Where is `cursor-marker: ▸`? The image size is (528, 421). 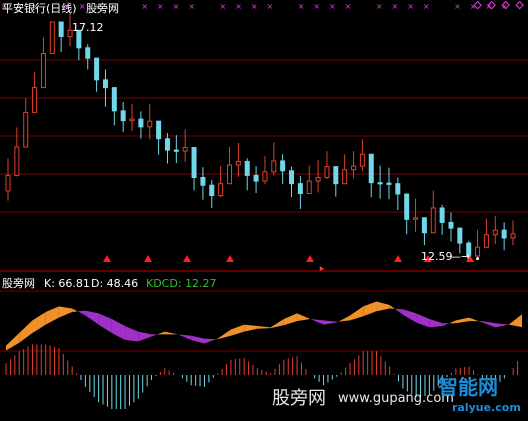
cursor-marker: ▸ is located at coordinates (322, 269).